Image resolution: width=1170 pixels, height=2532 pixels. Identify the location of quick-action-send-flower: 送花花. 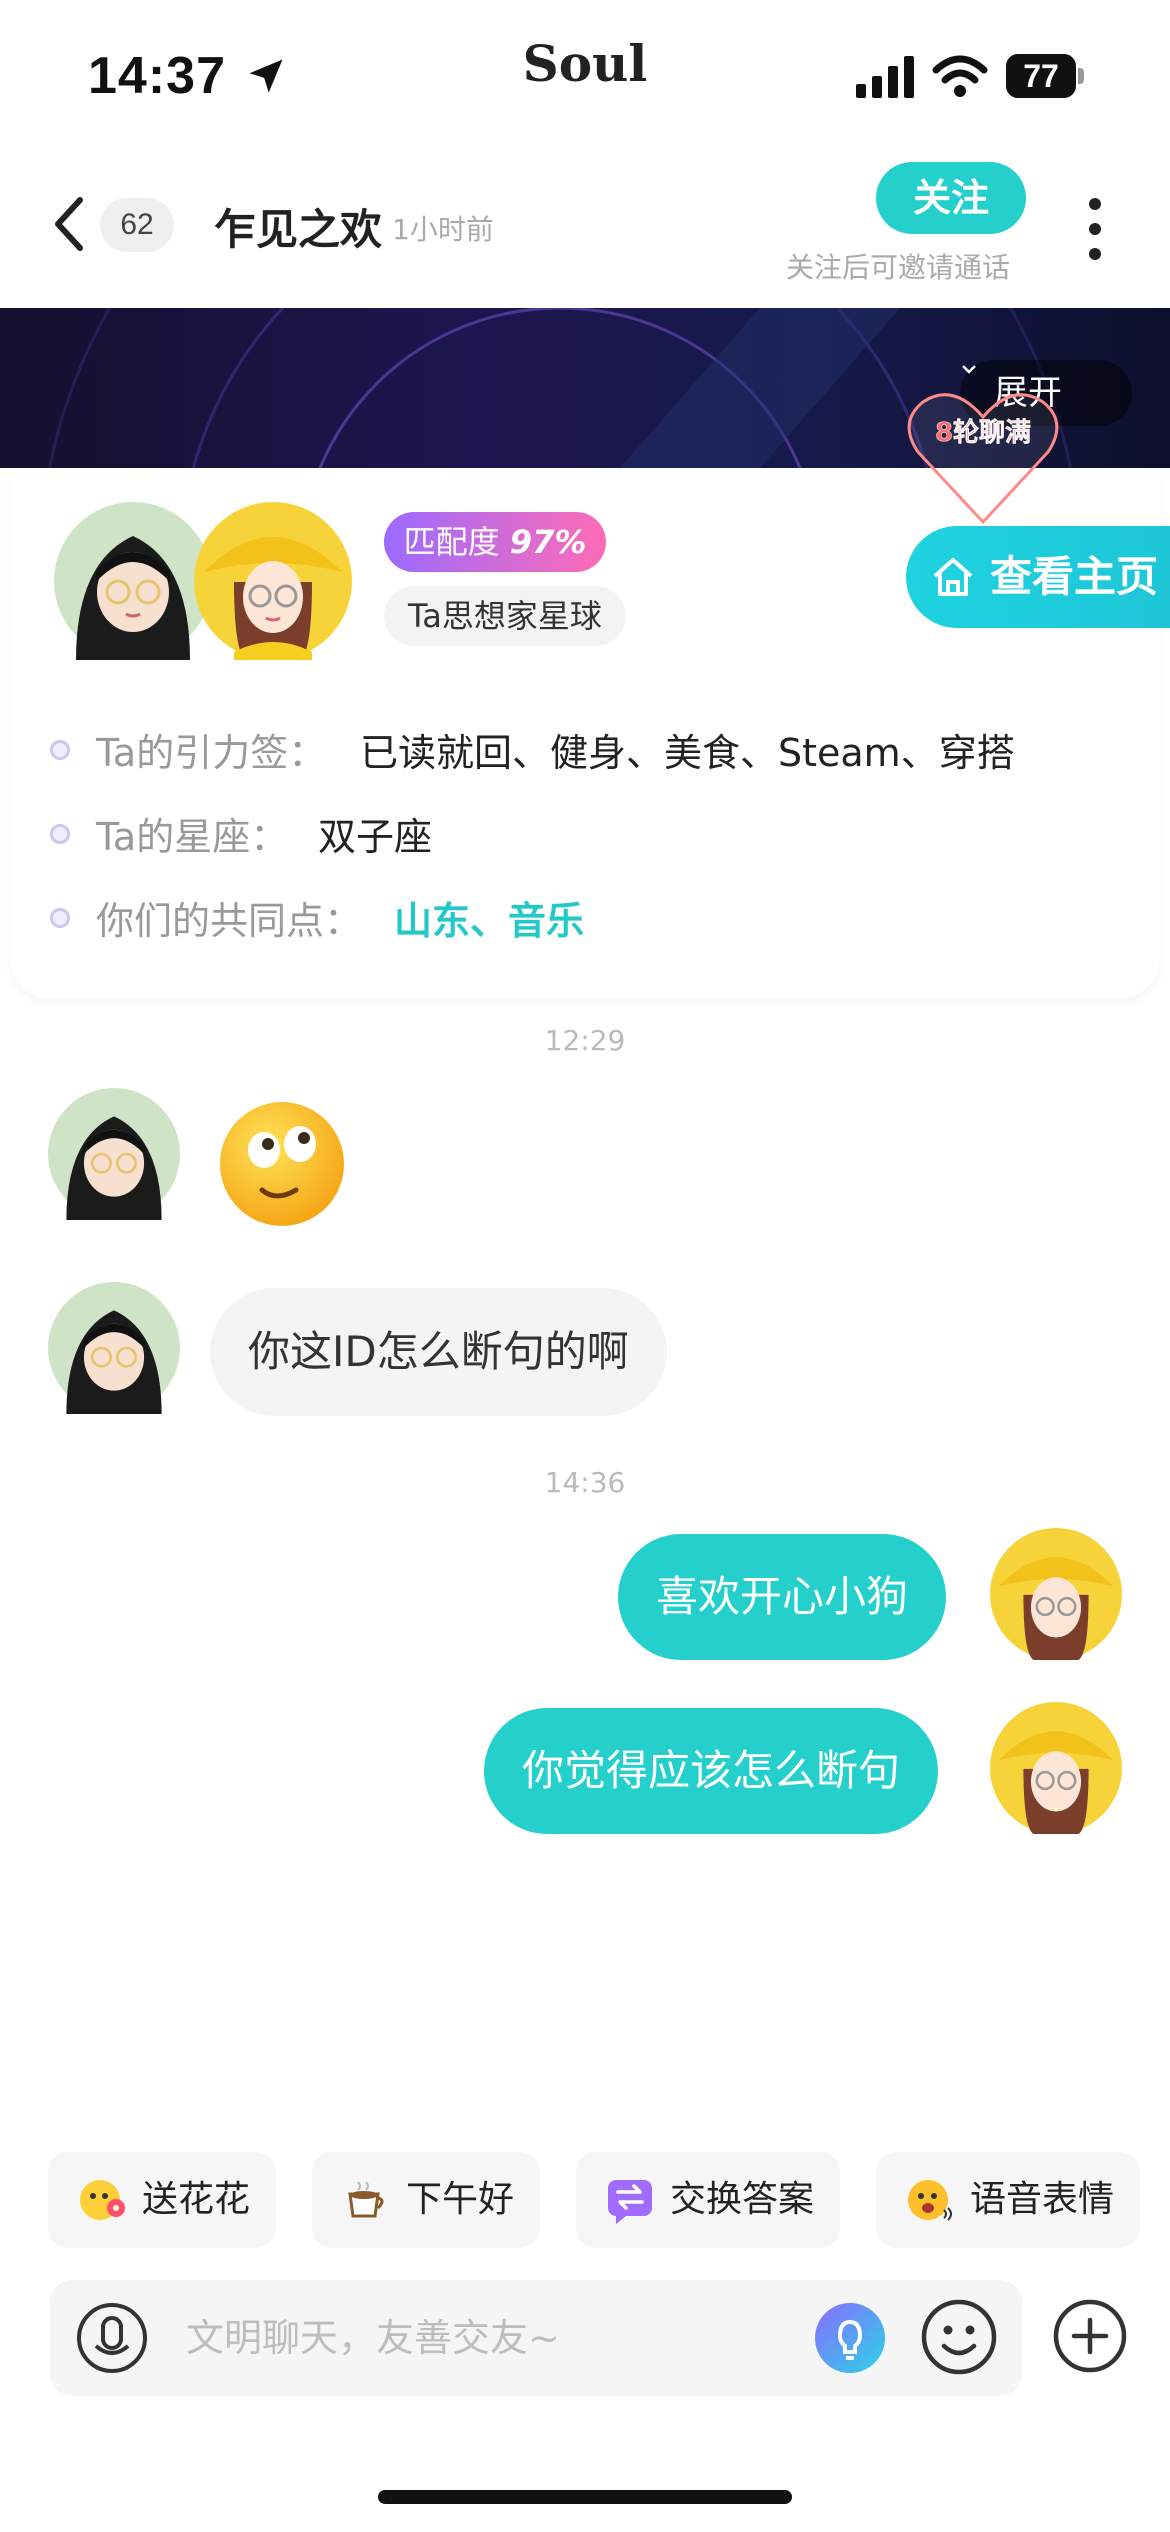
(162, 2200).